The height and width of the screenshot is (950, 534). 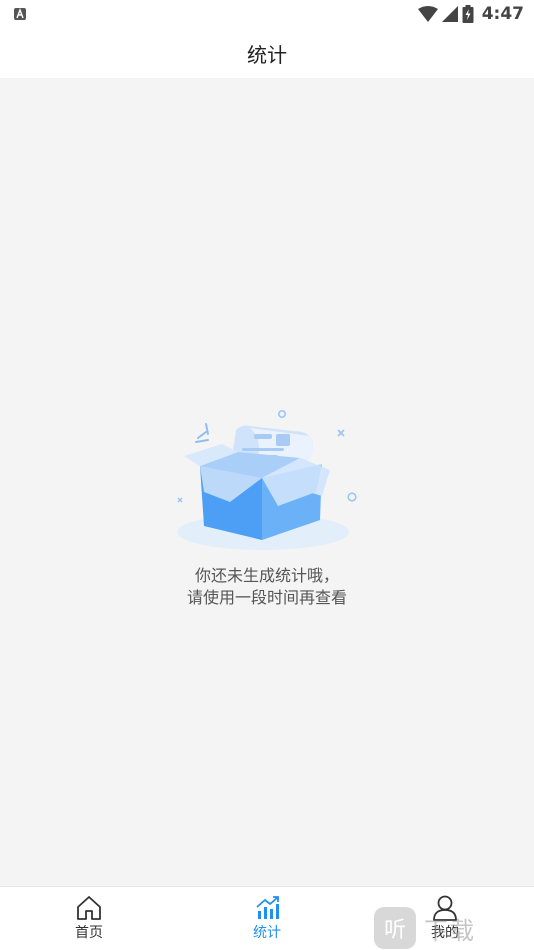 What do you see at coordinates (502, 14) in the screenshot?
I see `status-time: 4:47` at bounding box center [502, 14].